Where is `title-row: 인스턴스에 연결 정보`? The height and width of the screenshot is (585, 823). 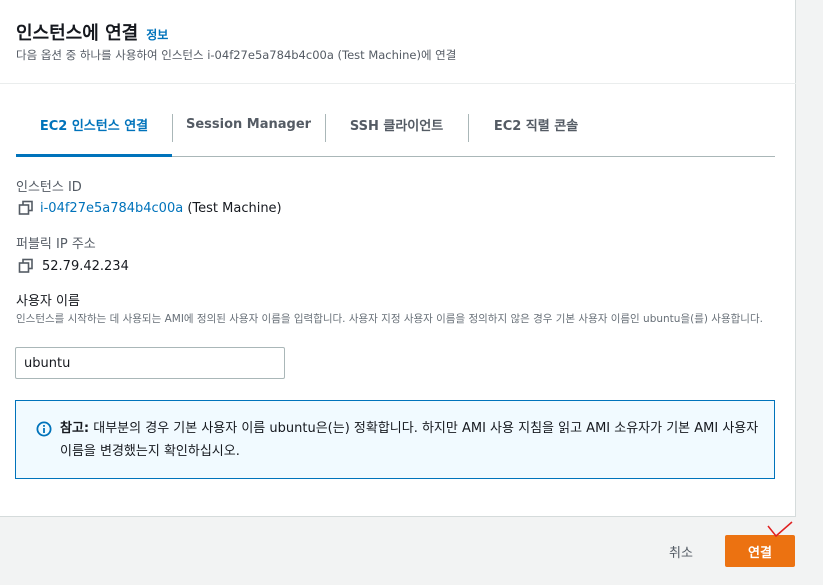 title-row: 인스턴스에 연결 정보 is located at coordinates (92, 32).